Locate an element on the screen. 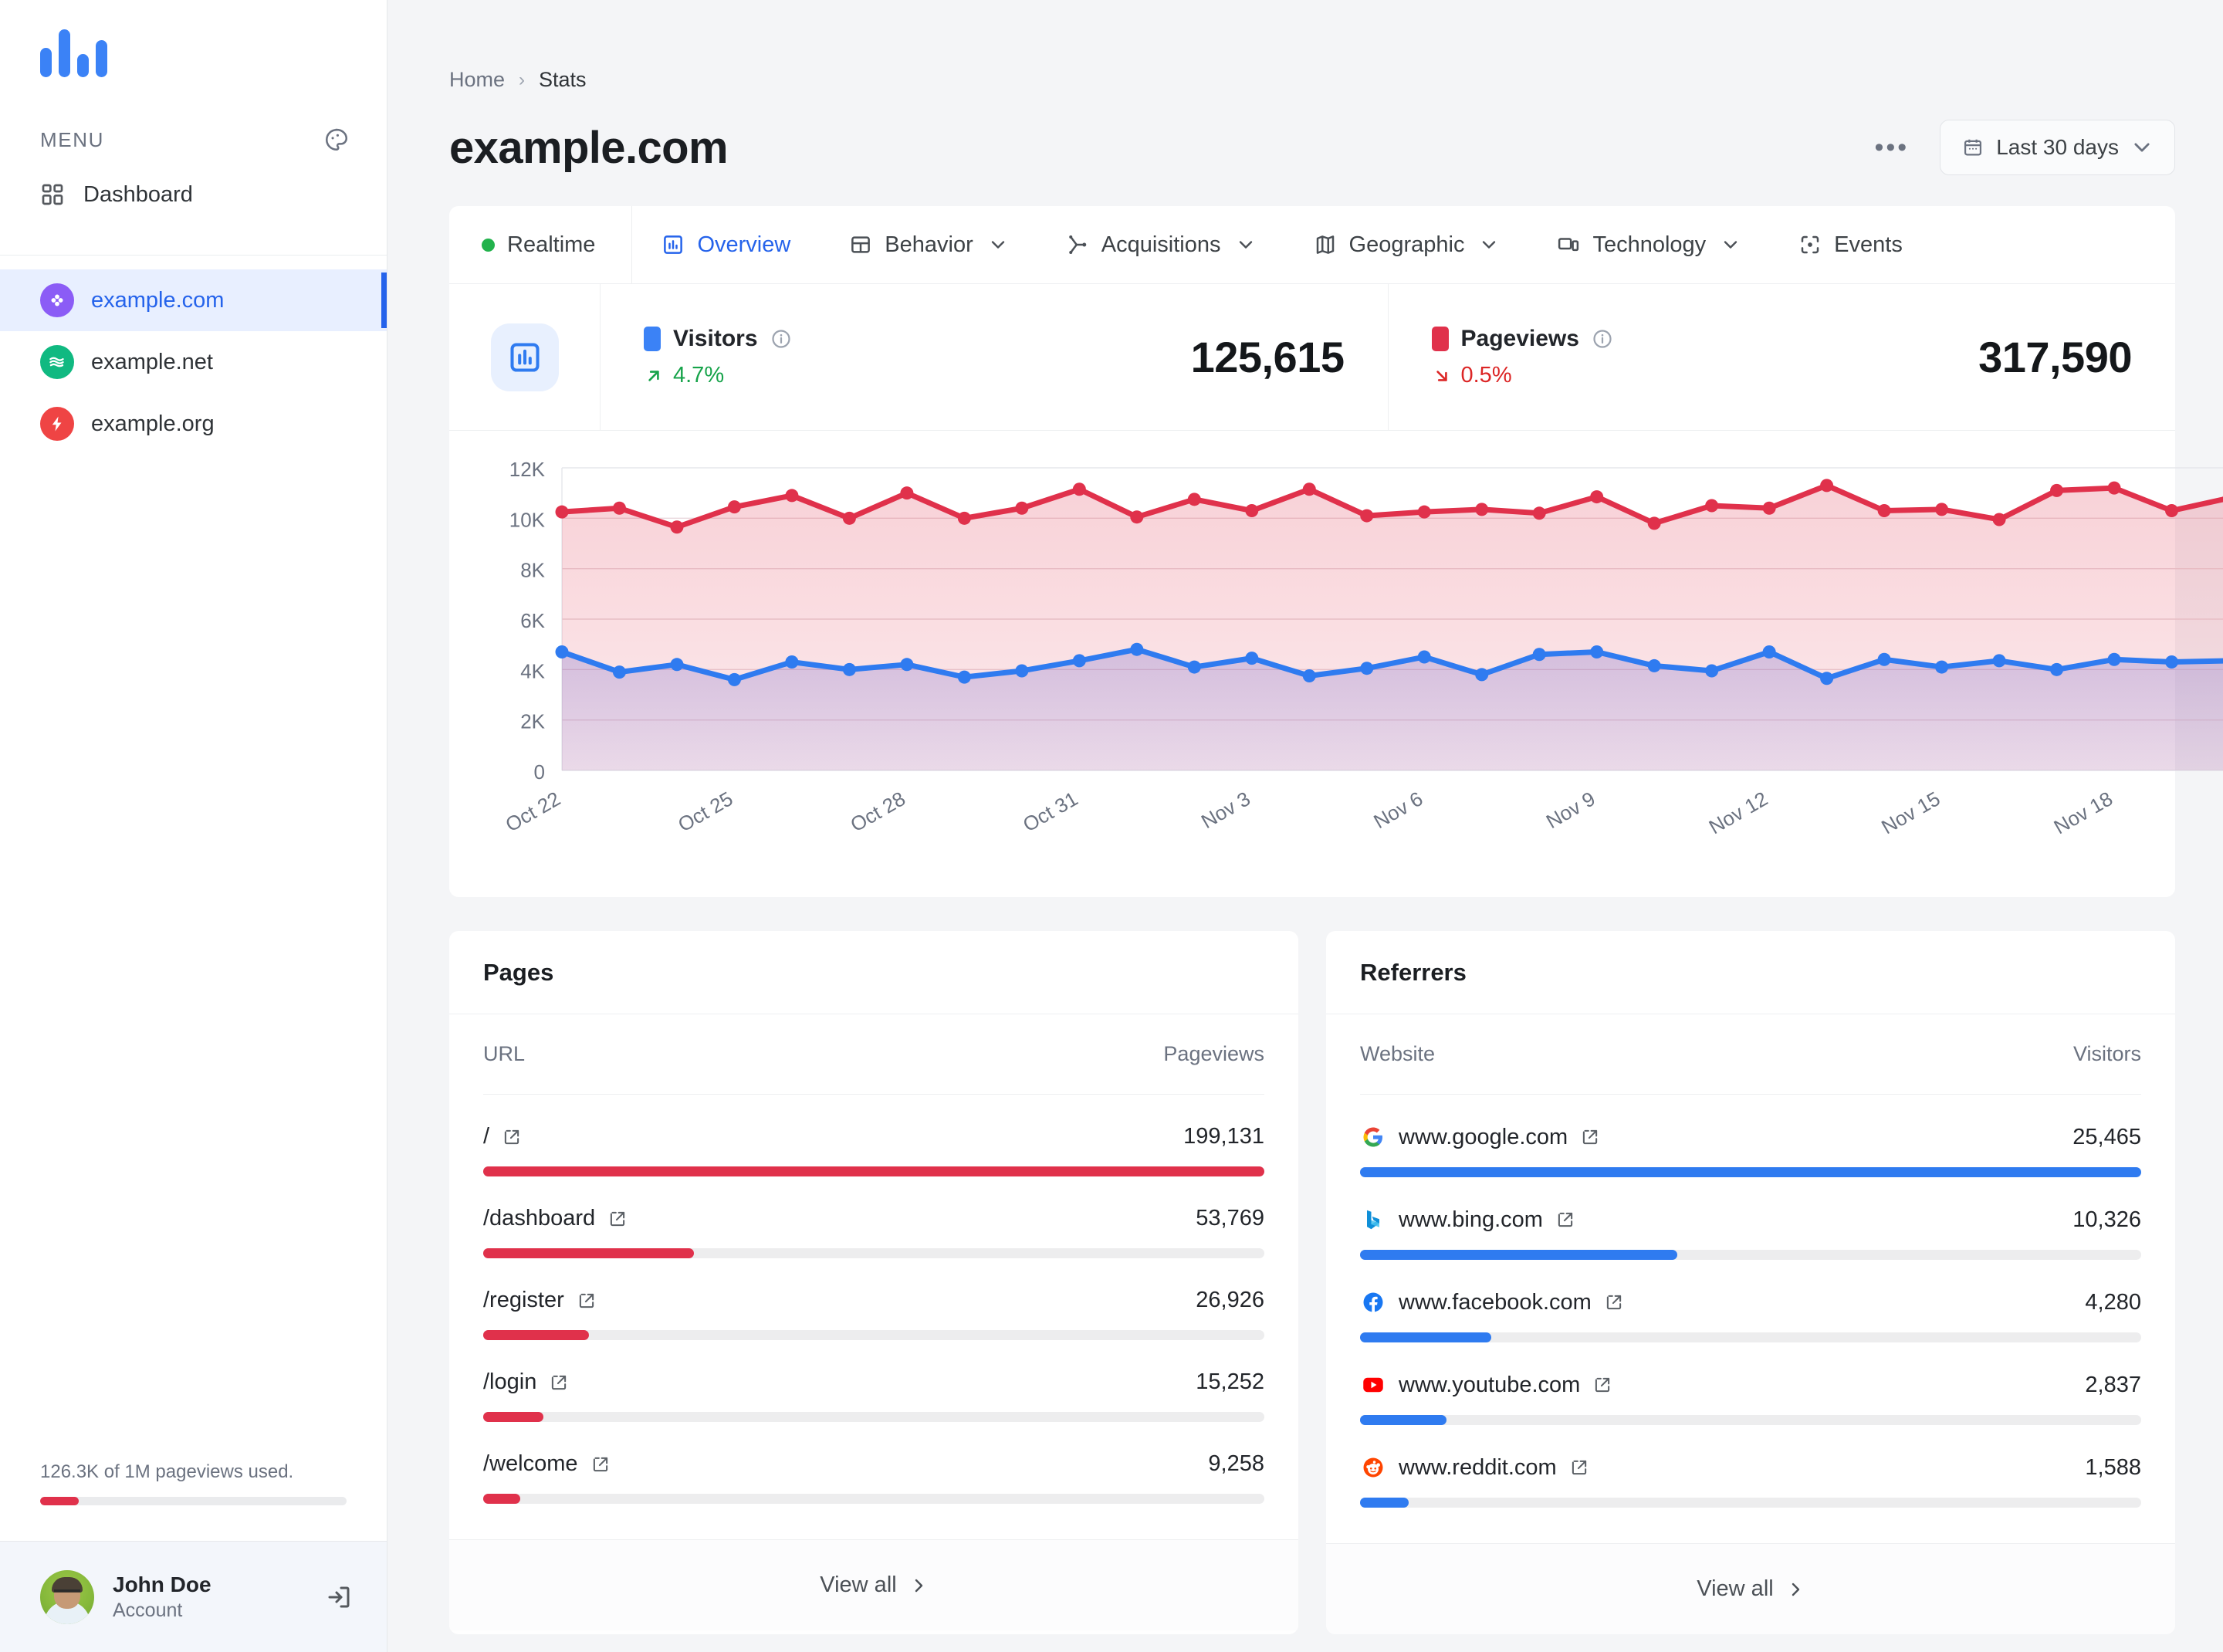  tab-events: Events is located at coordinates (1850, 244).